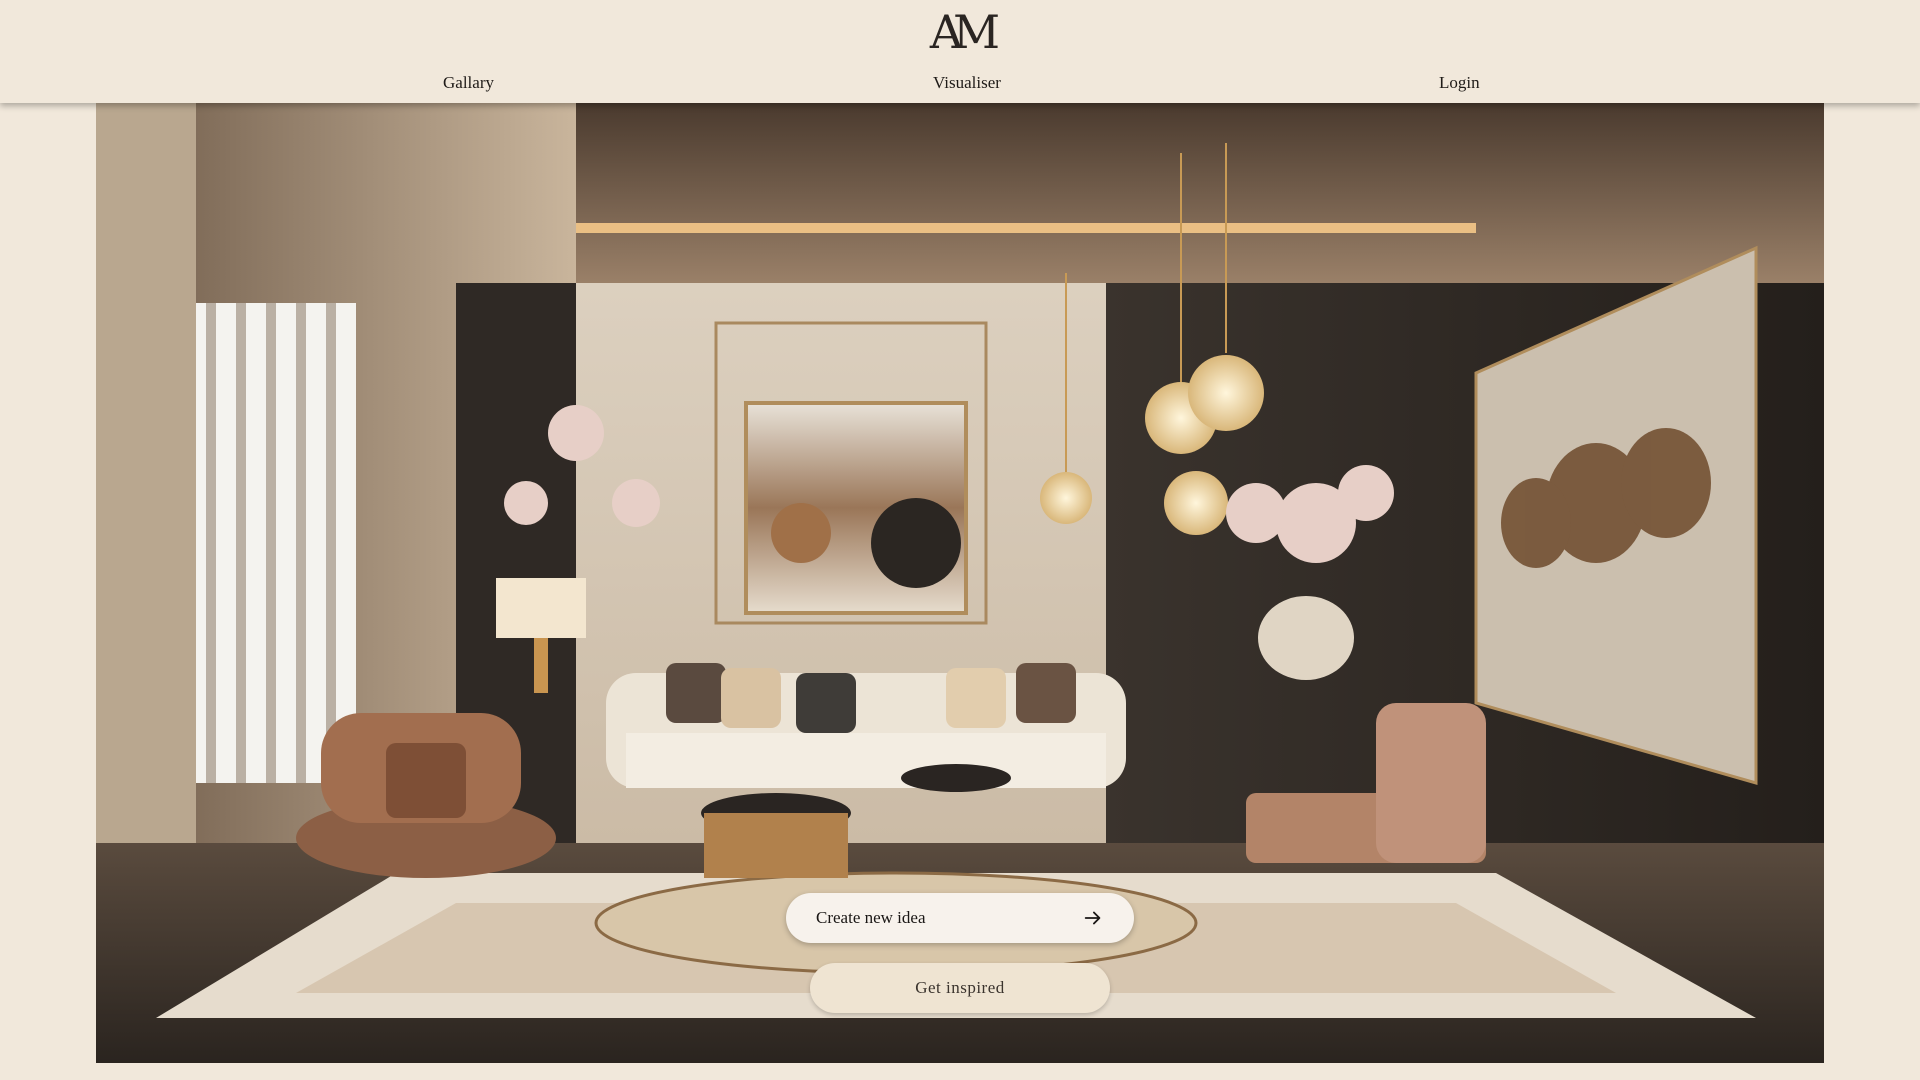  What do you see at coordinates (1459, 83) in the screenshot?
I see `nav-login-link: Login` at bounding box center [1459, 83].